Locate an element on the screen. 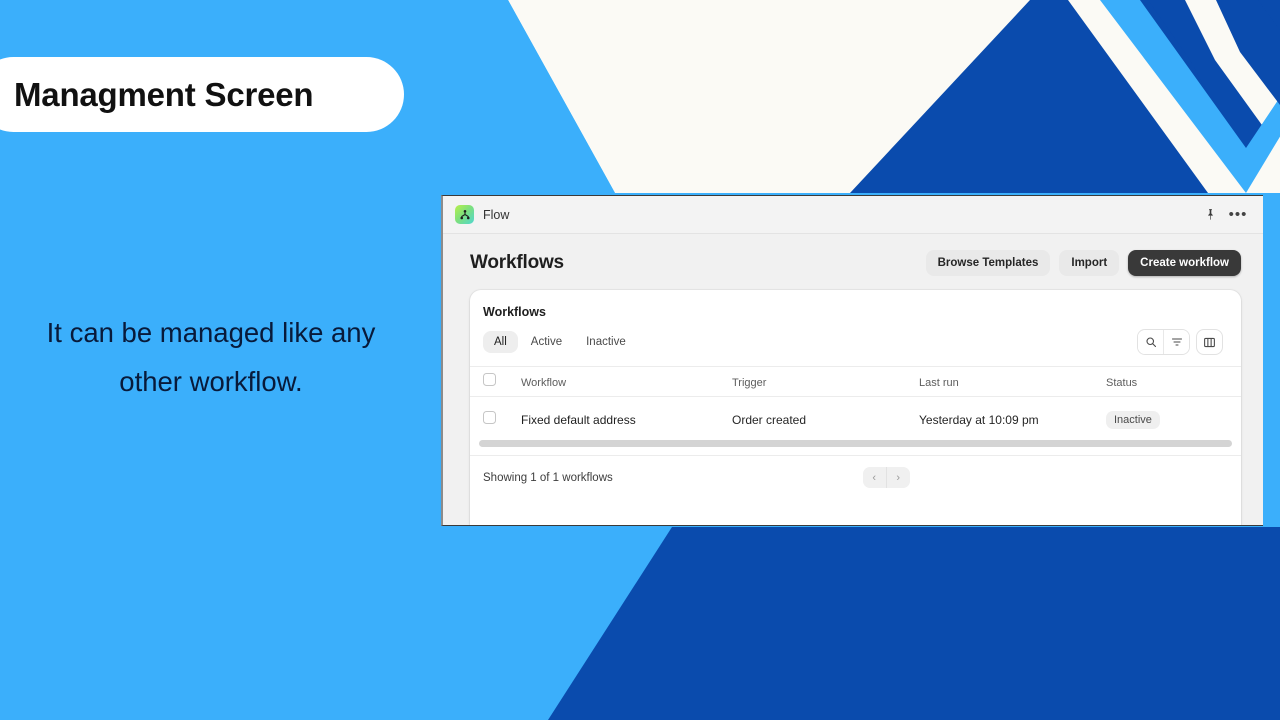 This screenshot has height=720, width=1280. table-hscroll-track is located at coordinates (855, 443).